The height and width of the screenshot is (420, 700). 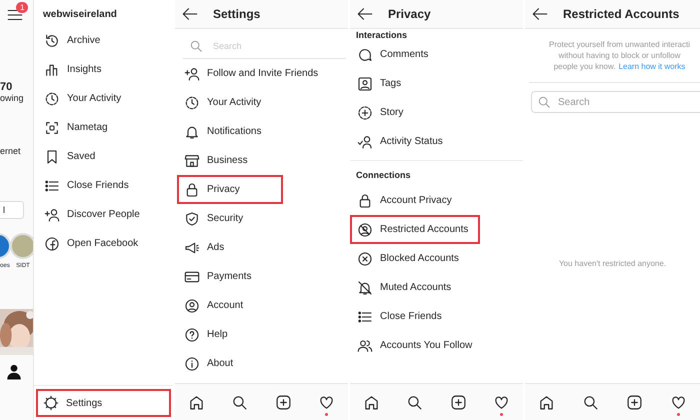 I want to click on menu-item: Payments, so click(x=230, y=276).